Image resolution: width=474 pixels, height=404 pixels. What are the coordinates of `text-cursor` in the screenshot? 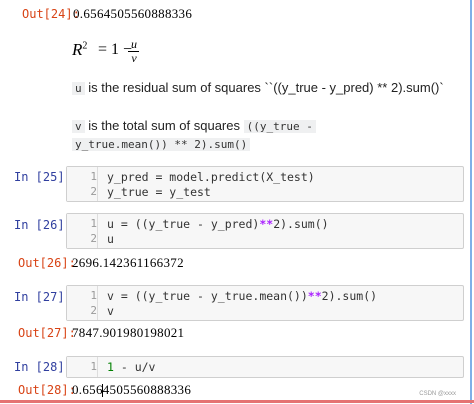 It's located at (102, 390).